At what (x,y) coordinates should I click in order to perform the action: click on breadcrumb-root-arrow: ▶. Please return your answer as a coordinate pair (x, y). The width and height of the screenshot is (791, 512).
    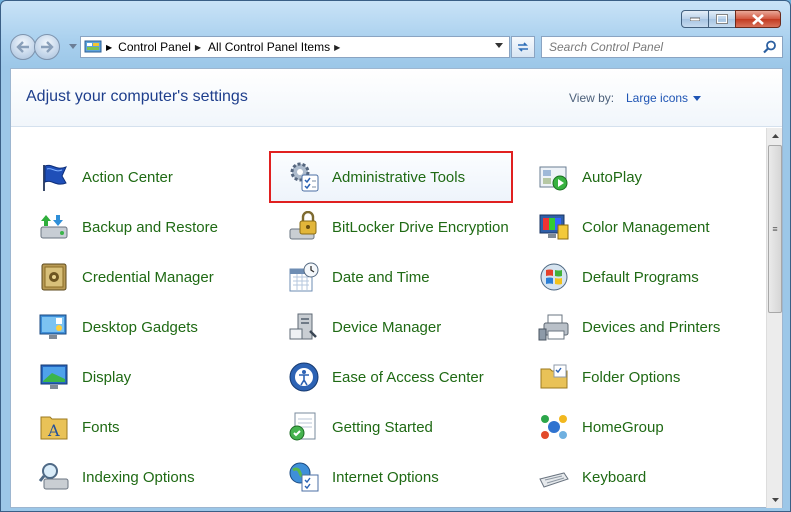
    Looking at the image, I should click on (109, 47).